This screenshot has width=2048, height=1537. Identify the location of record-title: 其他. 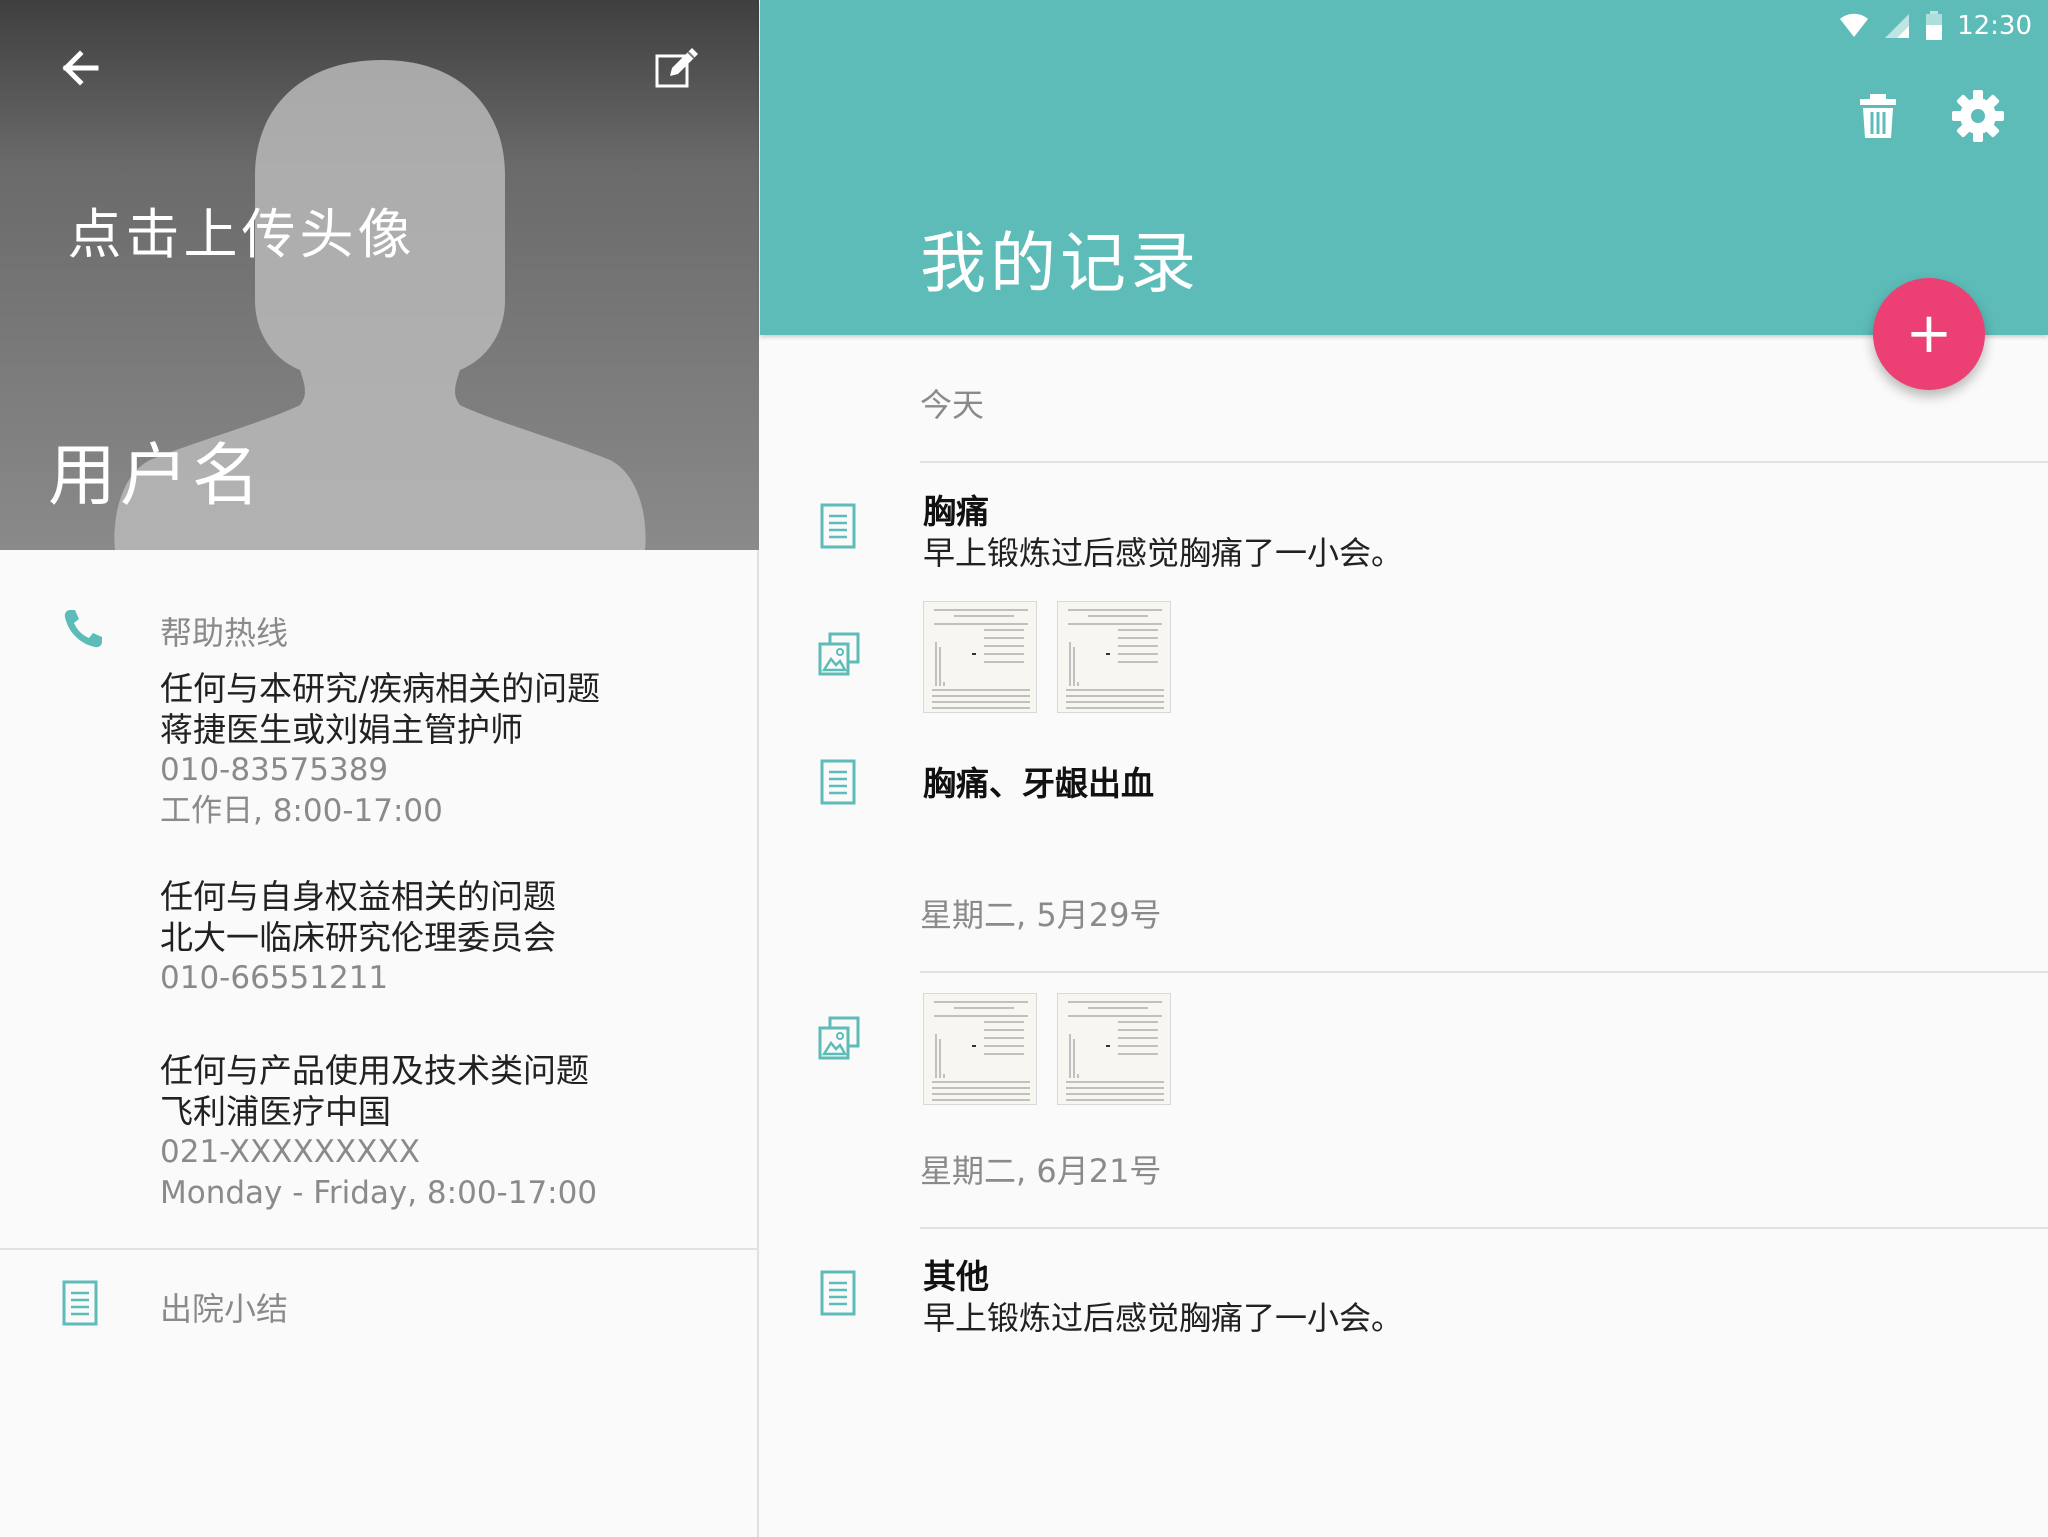
(956, 1276).